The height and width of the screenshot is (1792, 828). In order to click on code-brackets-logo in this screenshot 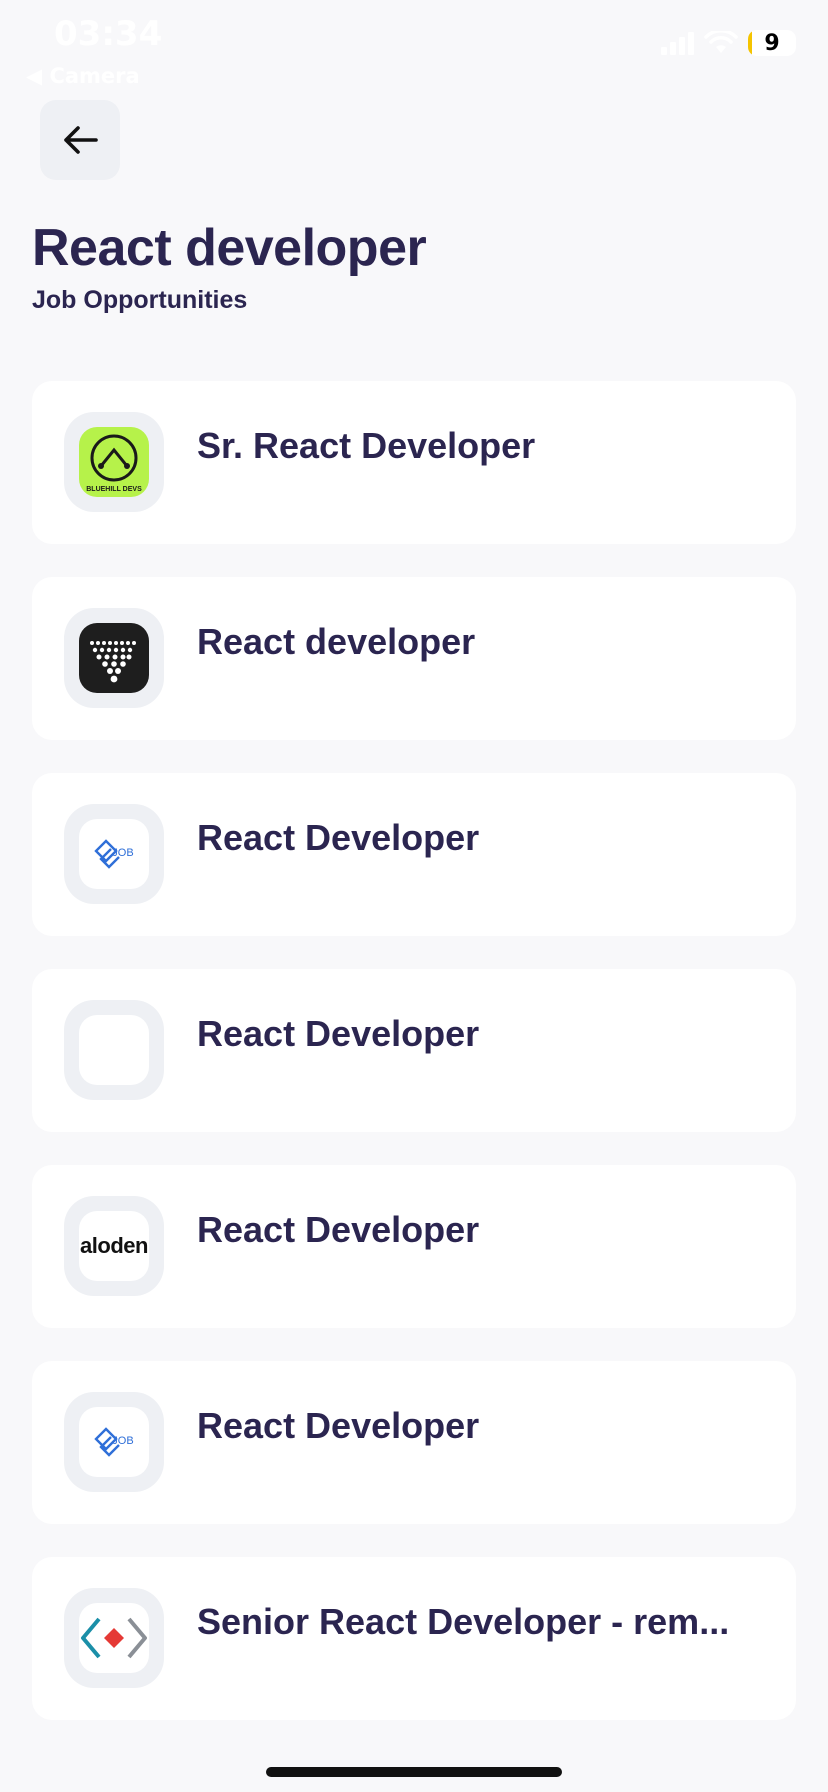, I will do `click(114, 1638)`.